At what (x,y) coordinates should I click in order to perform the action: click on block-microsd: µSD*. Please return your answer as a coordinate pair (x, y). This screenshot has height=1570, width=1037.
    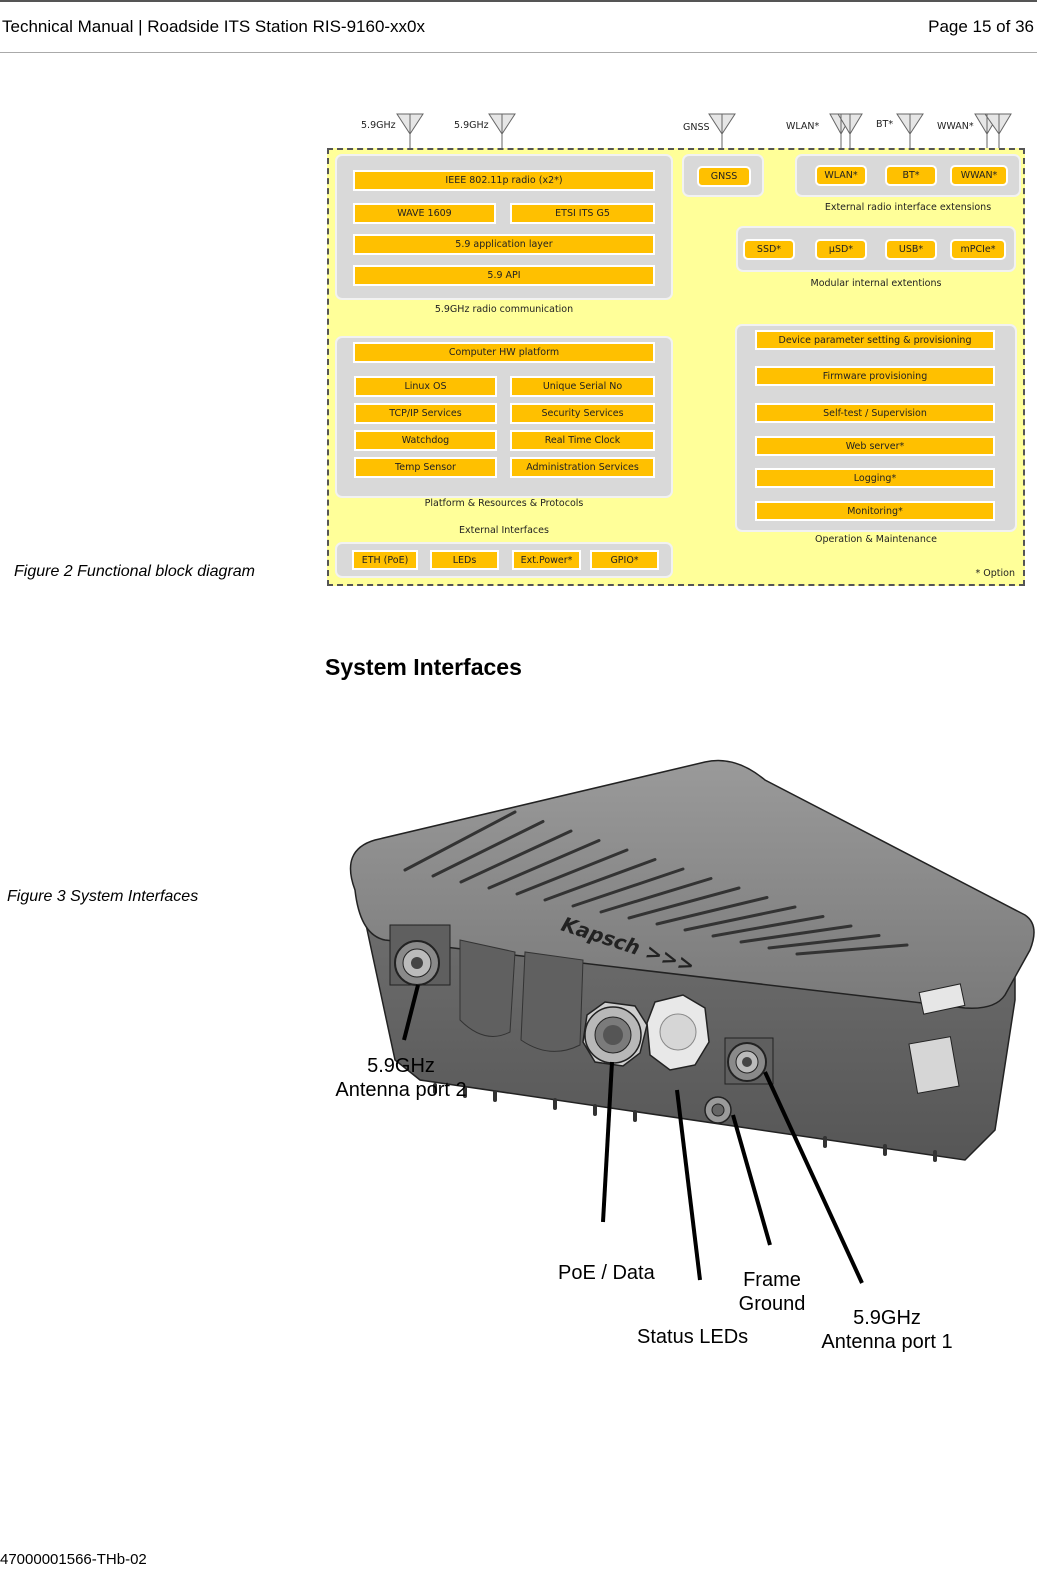
    Looking at the image, I should click on (841, 249).